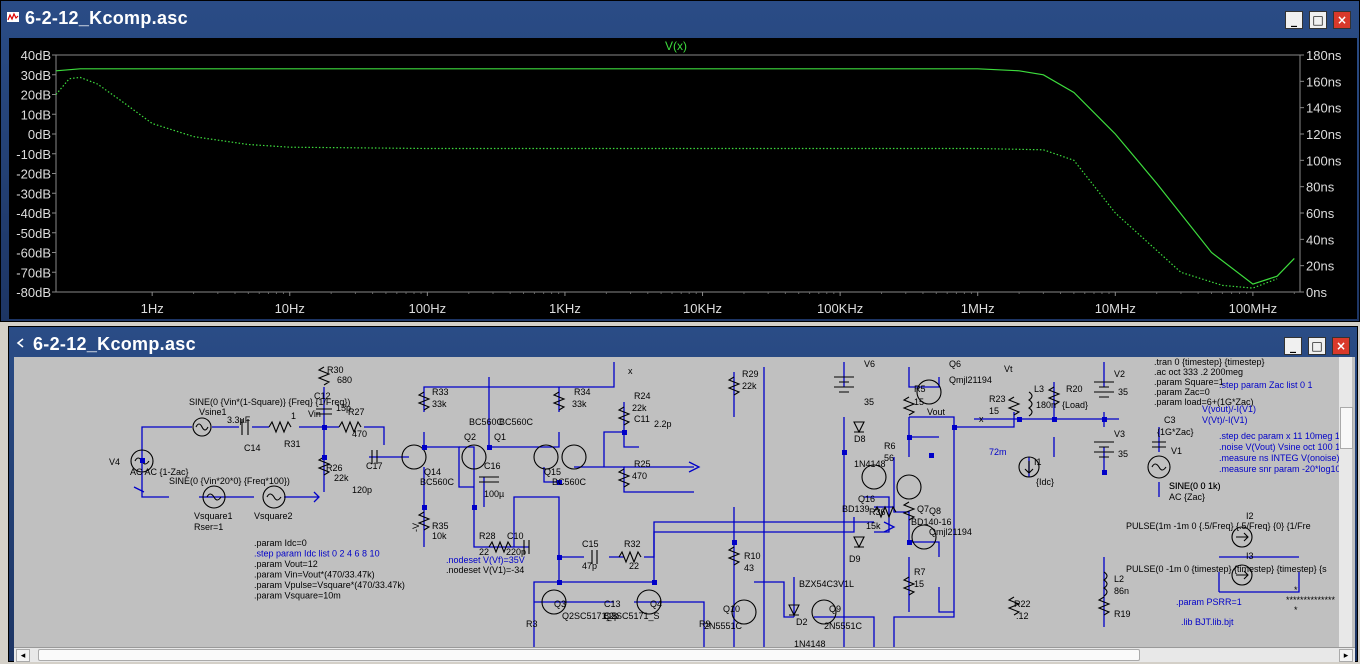 This screenshot has height=664, width=1360. Describe the element at coordinates (1119, 434) in the screenshot. I see `component-ref: V3` at that location.